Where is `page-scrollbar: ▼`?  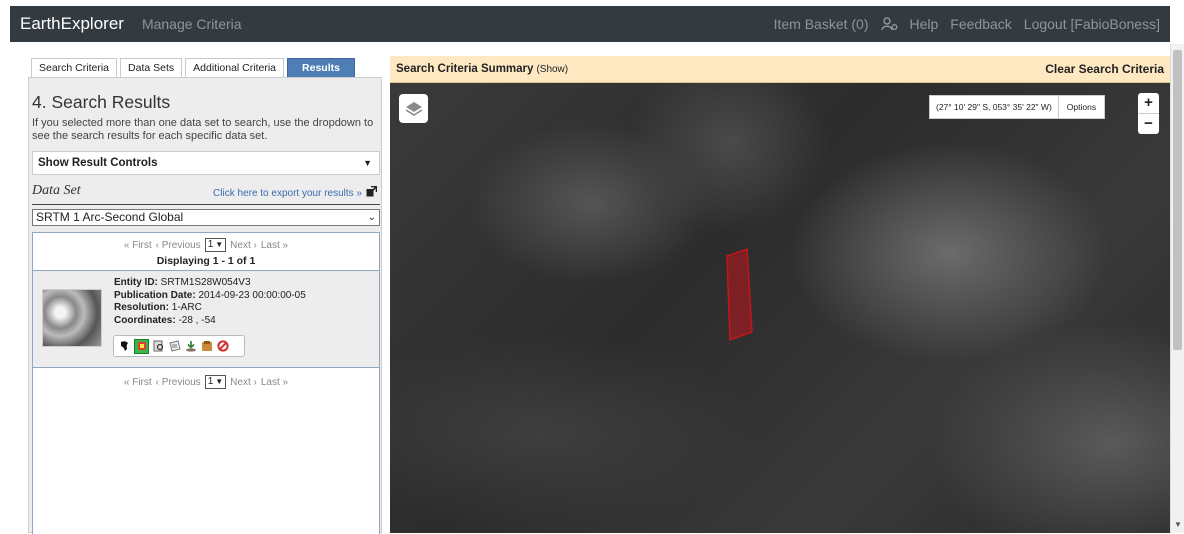 page-scrollbar: ▼ is located at coordinates (1177, 288).